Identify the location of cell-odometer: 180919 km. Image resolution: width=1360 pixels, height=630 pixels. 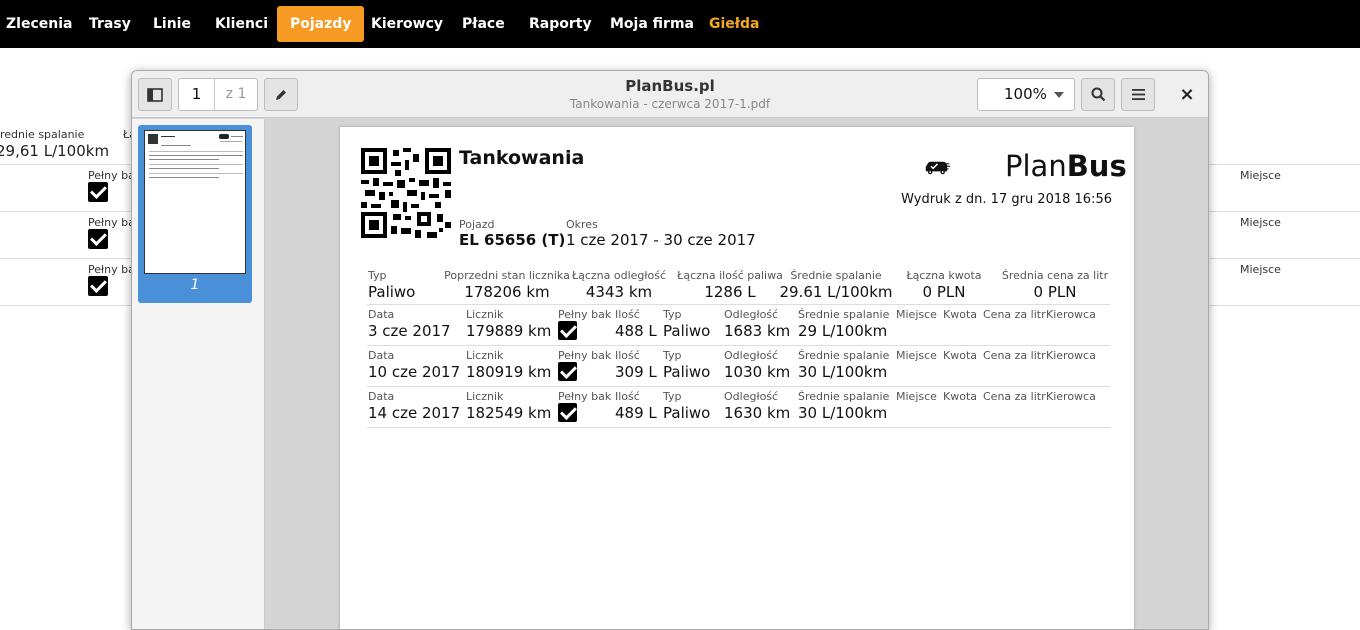
(509, 372).